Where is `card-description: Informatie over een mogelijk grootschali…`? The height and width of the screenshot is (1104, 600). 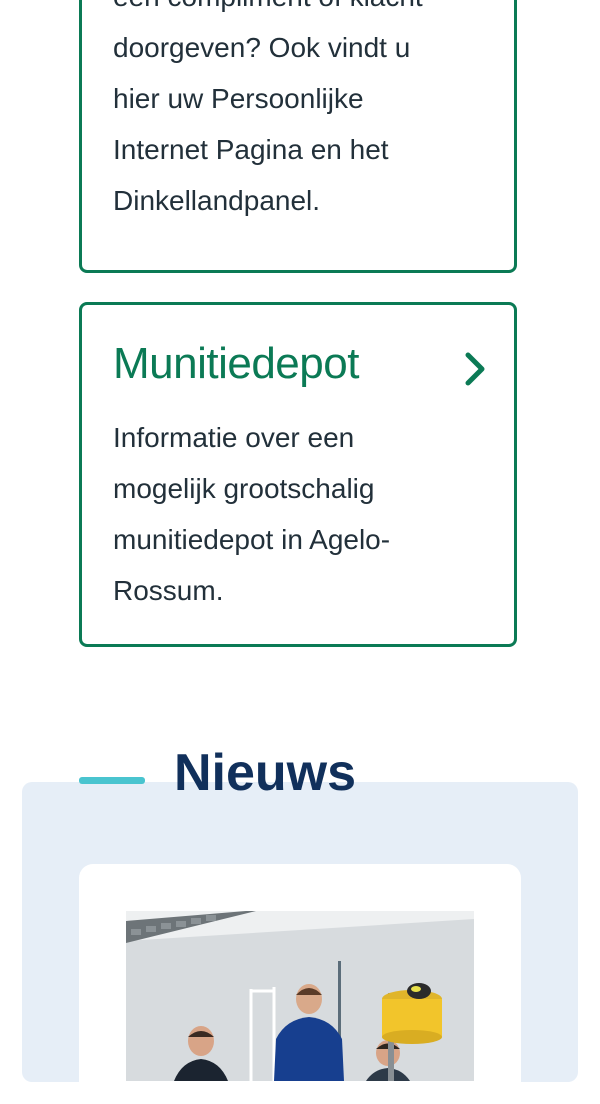 card-description: Informatie over een mogelijk grootschali… is located at coordinates (252, 514).